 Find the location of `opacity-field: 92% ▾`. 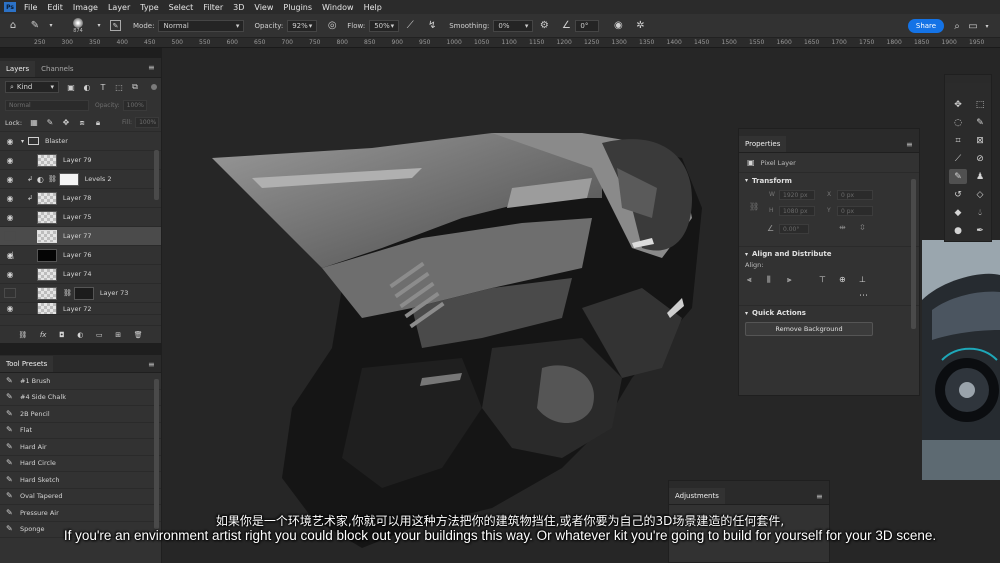

opacity-field: 92% ▾ is located at coordinates (302, 25).